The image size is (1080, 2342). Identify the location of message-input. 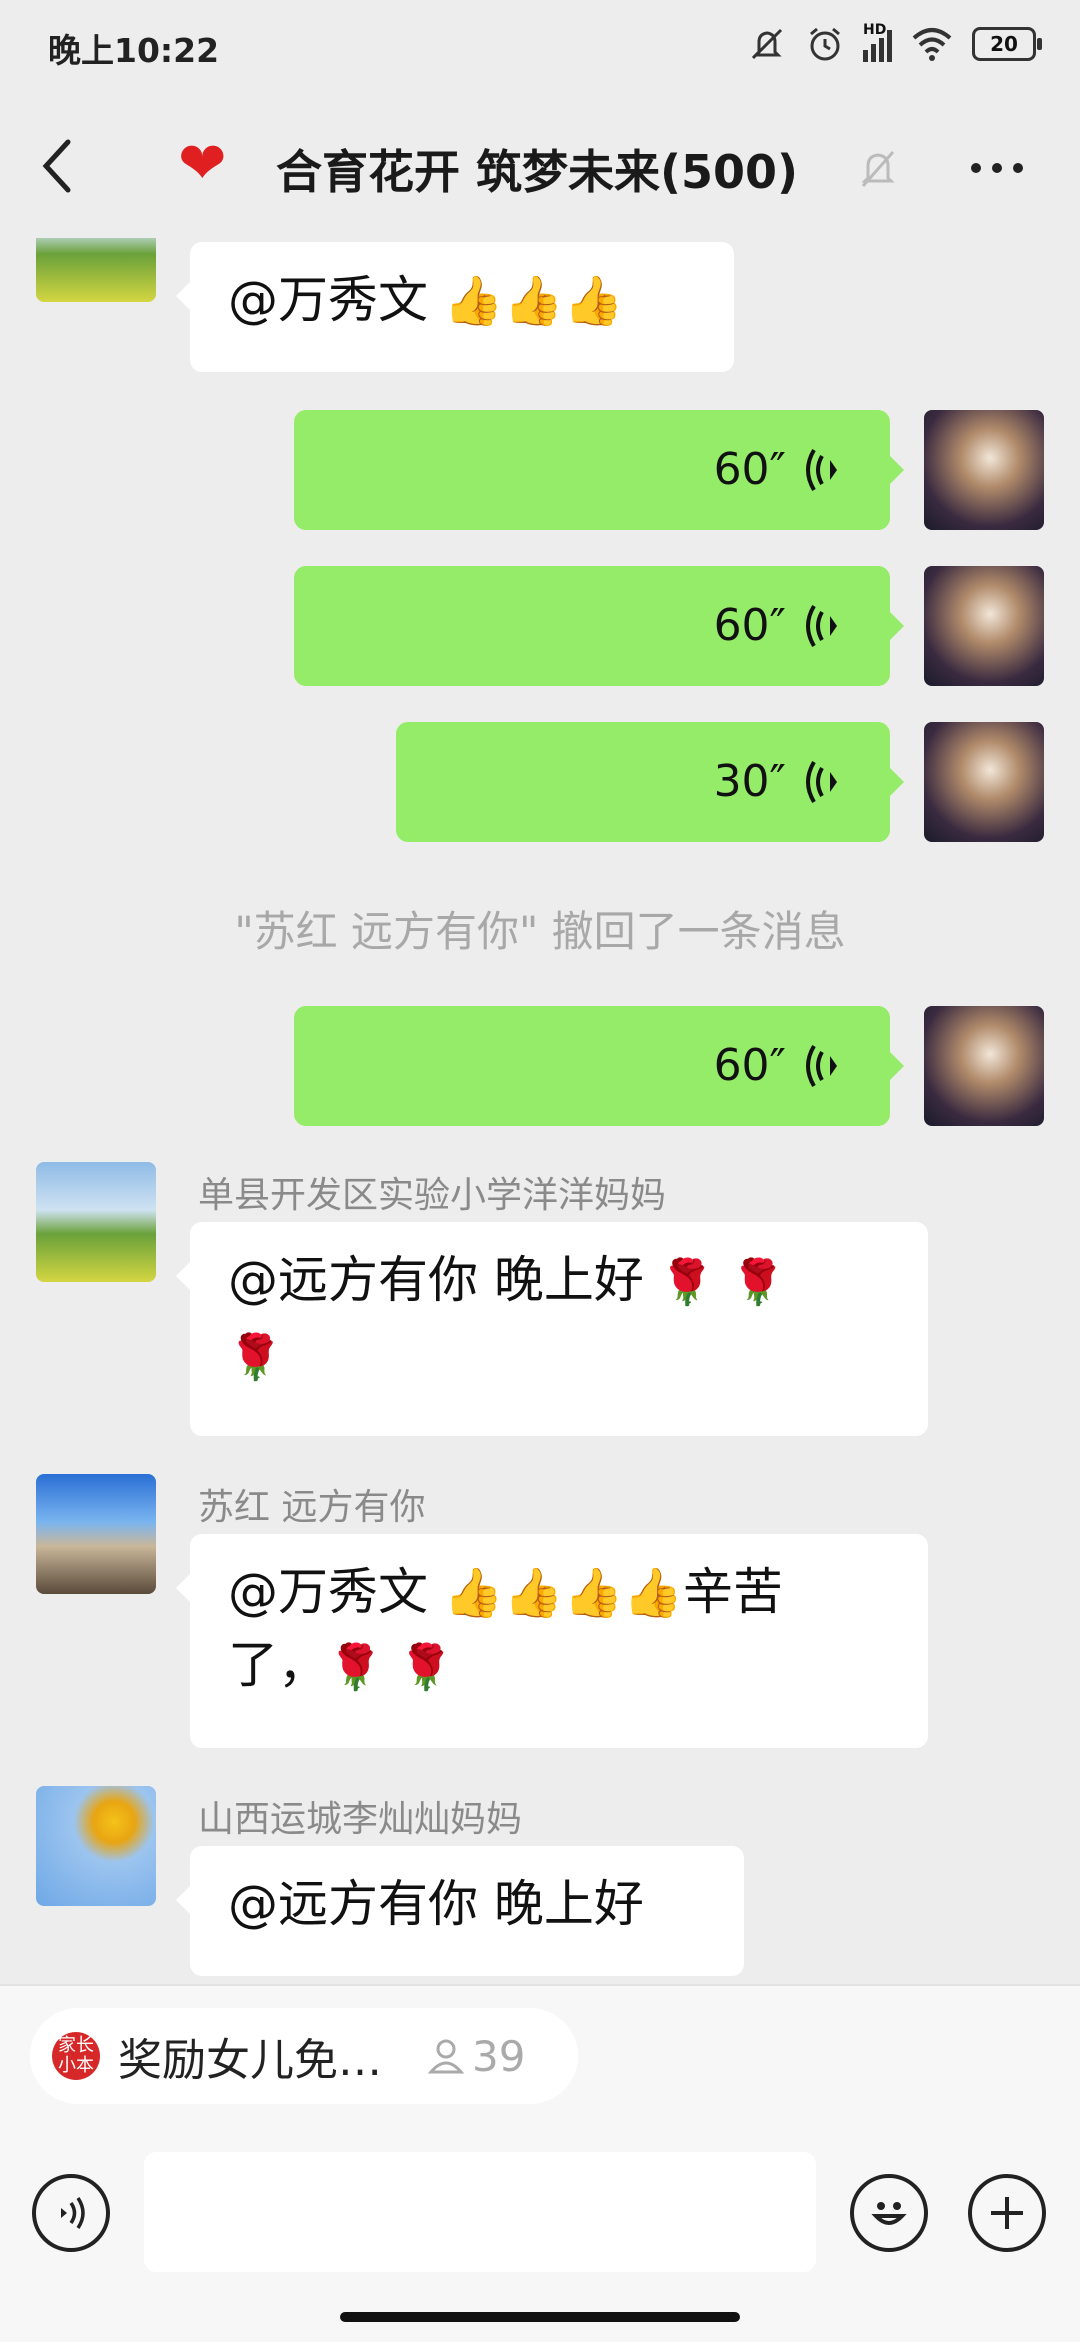
(480, 2212).